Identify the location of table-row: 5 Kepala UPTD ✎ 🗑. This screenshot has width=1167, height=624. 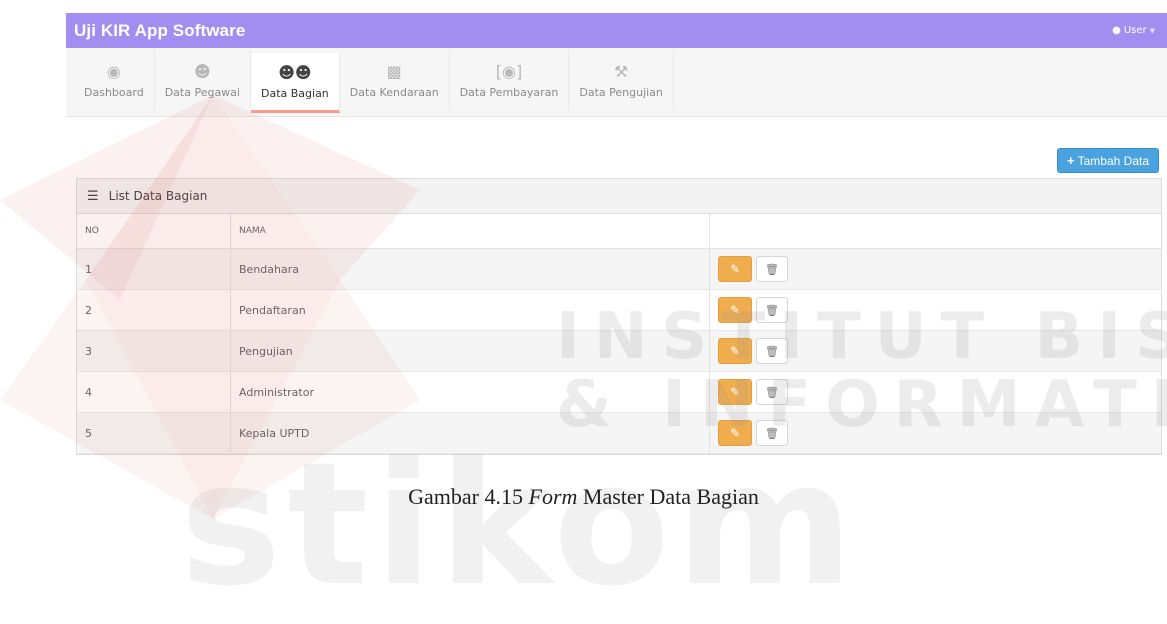
(619, 433).